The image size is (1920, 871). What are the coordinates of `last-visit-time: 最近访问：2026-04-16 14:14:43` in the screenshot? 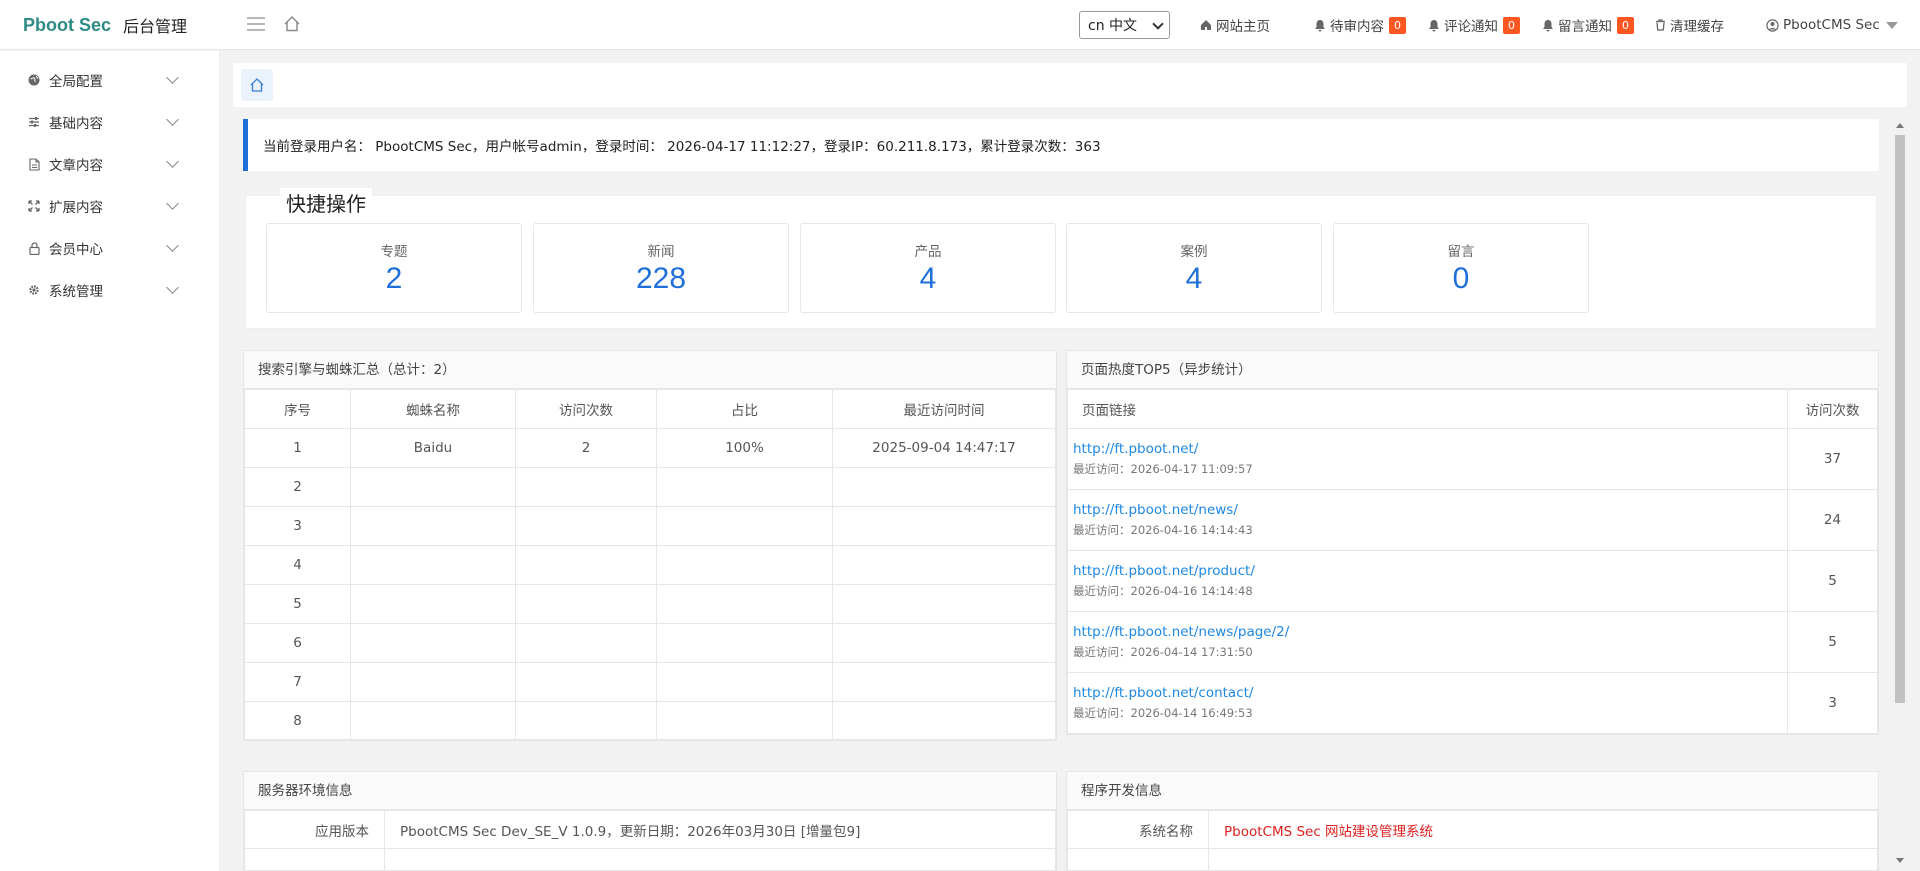 It's located at (1163, 530).